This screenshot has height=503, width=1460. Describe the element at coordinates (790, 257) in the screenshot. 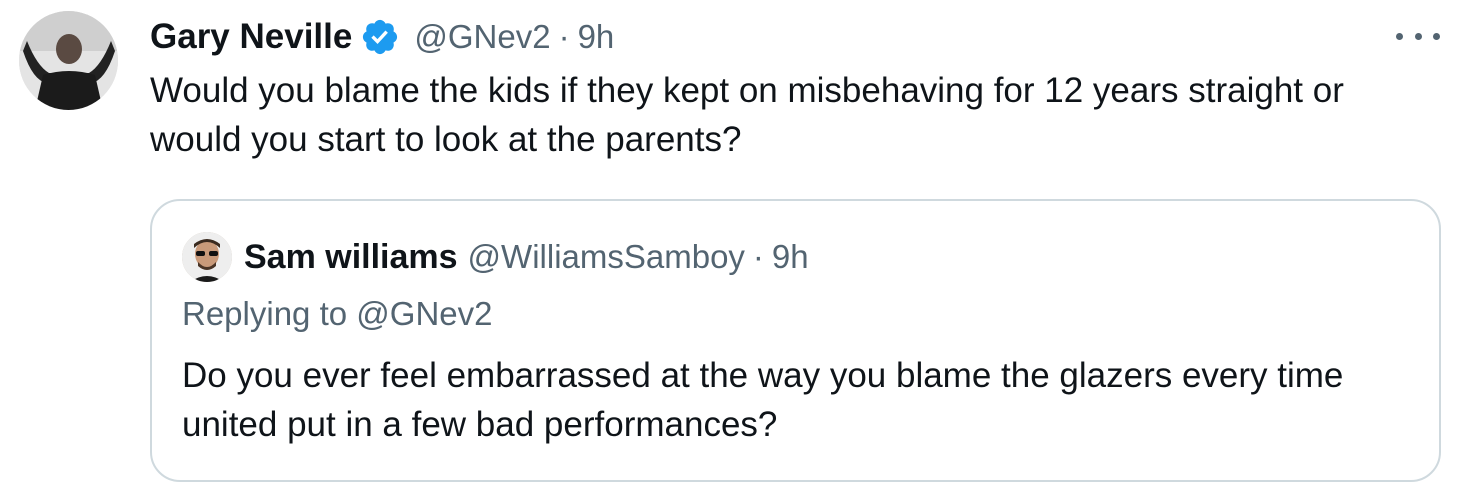

I see `quoted-tweet-timestamp: 9h` at that location.